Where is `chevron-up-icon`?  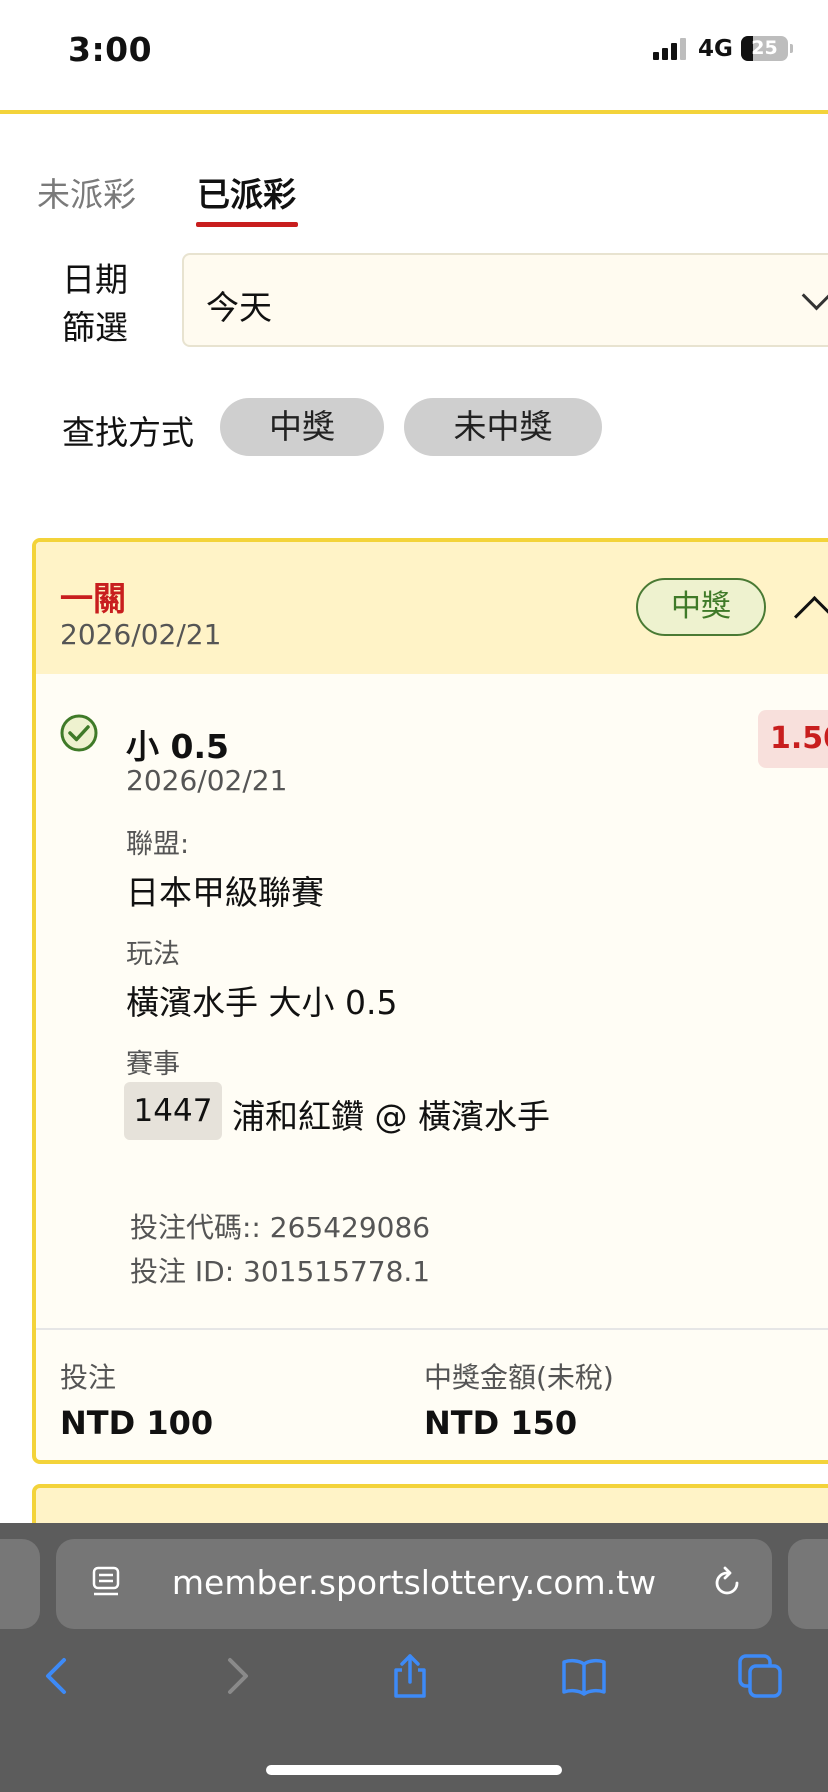 chevron-up-icon is located at coordinates (810, 616).